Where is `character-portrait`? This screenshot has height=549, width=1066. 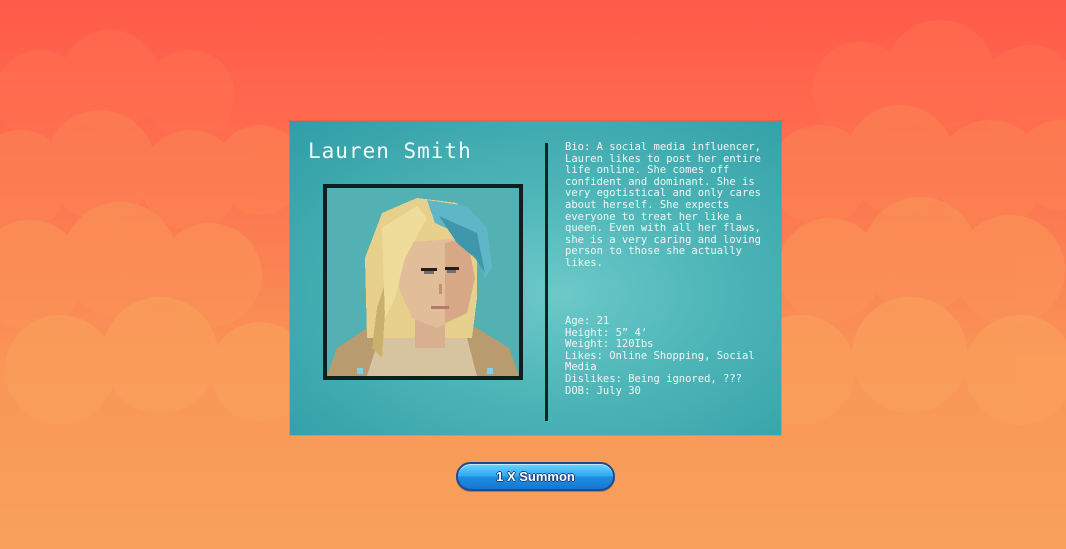
character-portrait is located at coordinates (423, 282).